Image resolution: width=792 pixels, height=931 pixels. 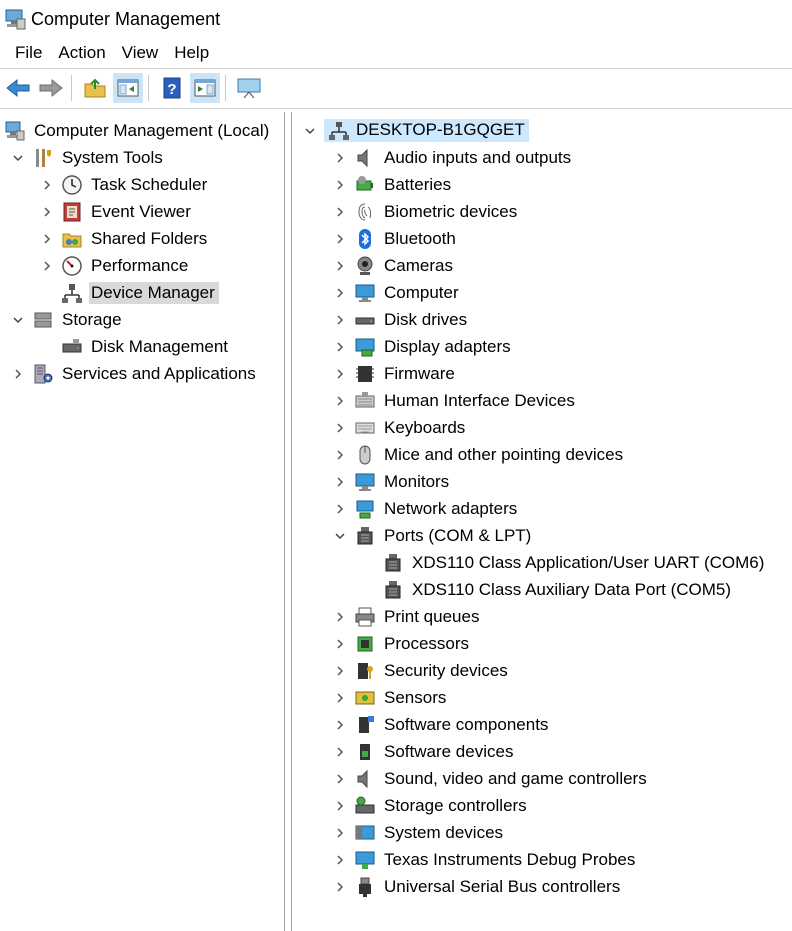 I want to click on device-category-item: Sound, video and game controllers, so click(x=491, y=778).